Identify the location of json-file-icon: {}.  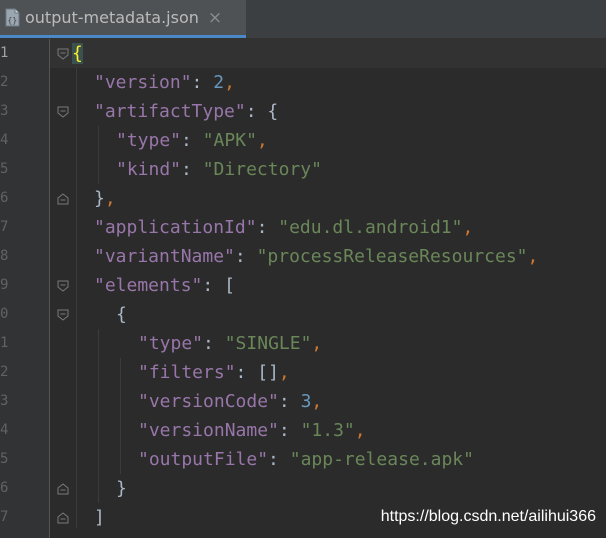
(12, 17).